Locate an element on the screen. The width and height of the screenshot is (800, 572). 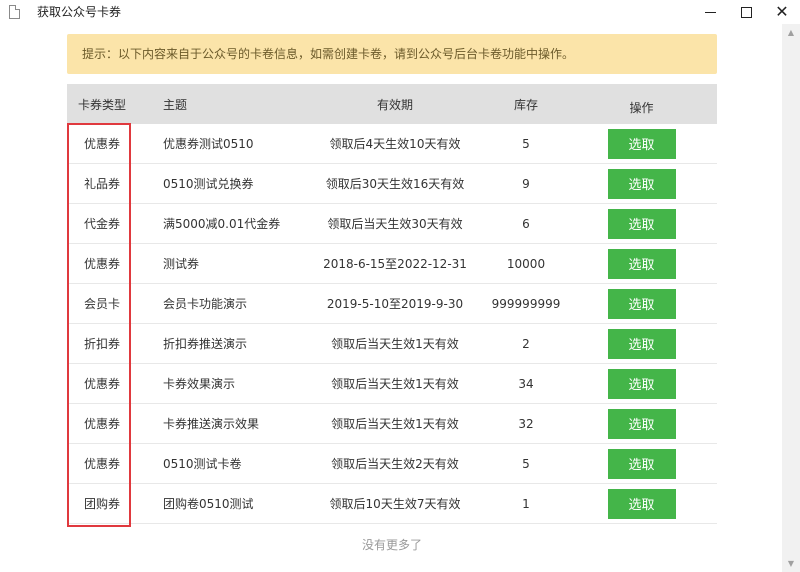
close-button: ✕ is located at coordinates (782, 12).